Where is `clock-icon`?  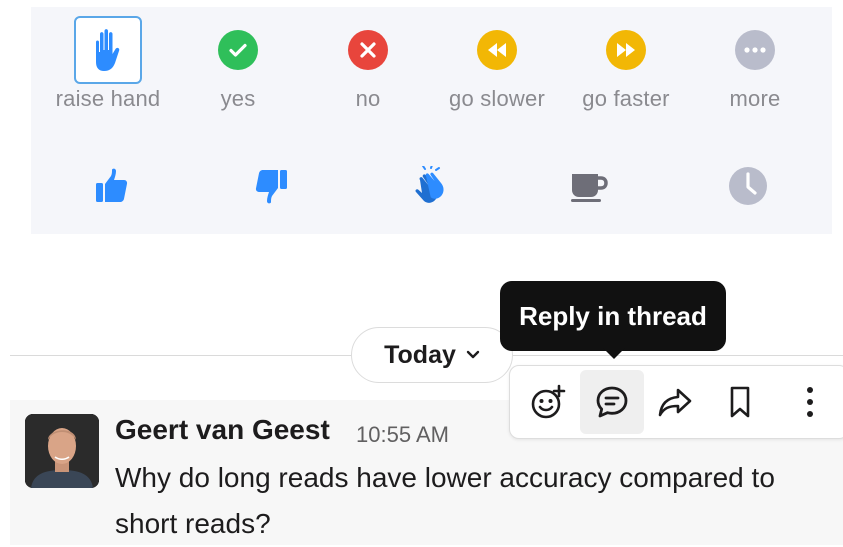
clock-icon is located at coordinates (748, 186).